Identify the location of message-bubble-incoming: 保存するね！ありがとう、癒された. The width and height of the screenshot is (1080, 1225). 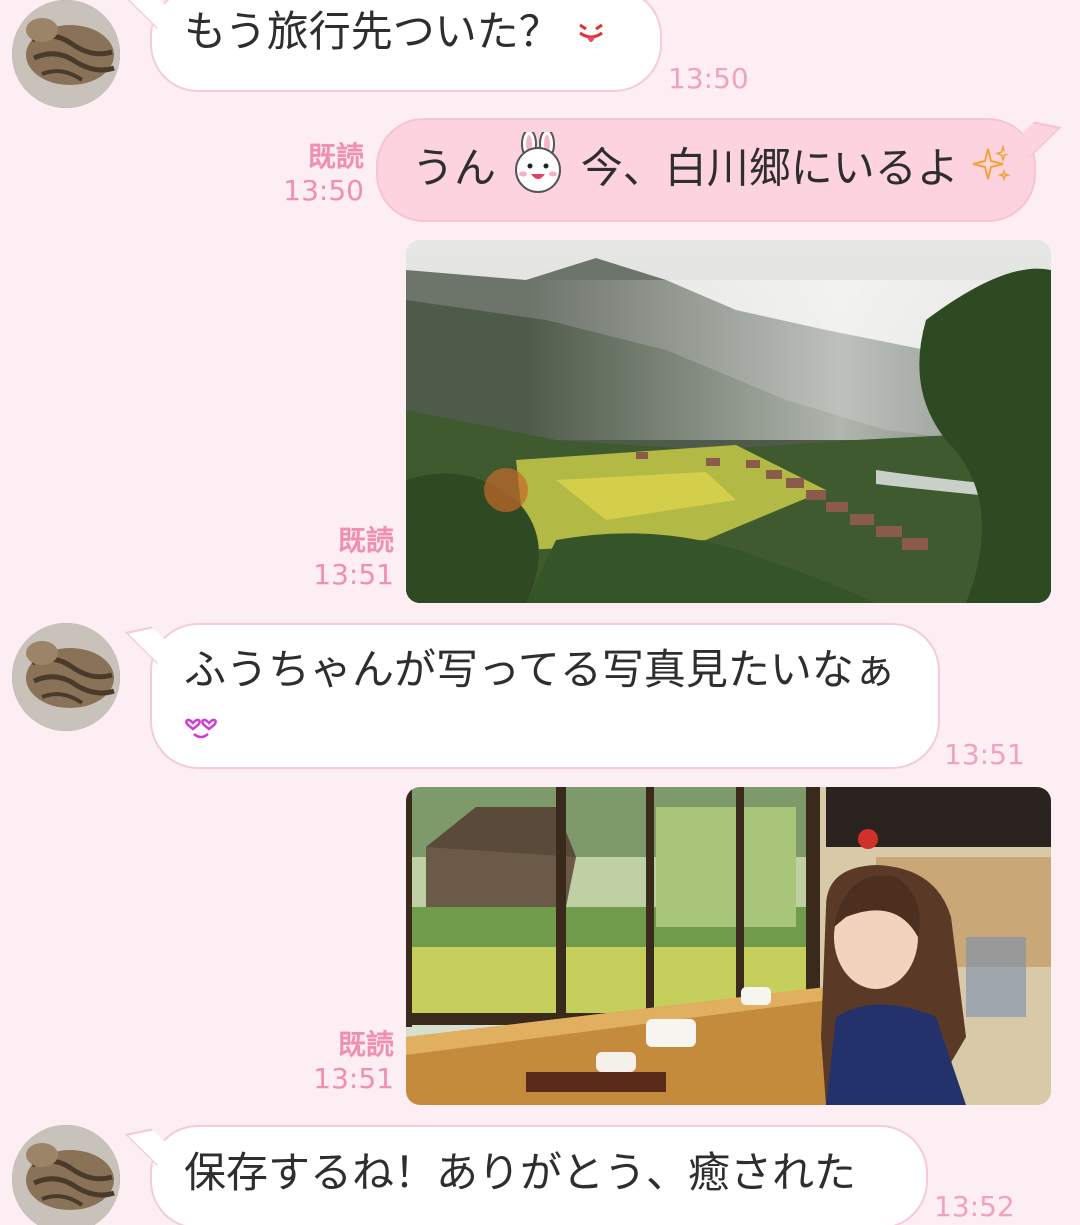
(539, 1175).